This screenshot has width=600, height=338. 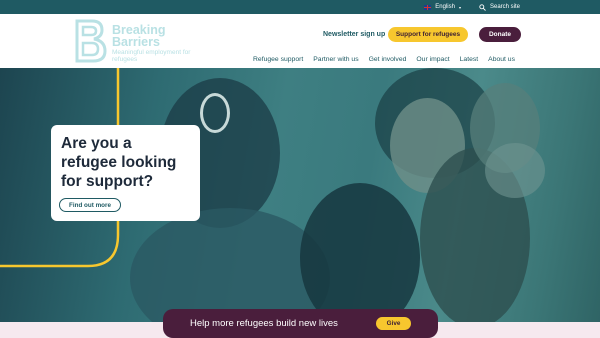 I want to click on logo-word-barriers: Barriers, so click(x=136, y=42).